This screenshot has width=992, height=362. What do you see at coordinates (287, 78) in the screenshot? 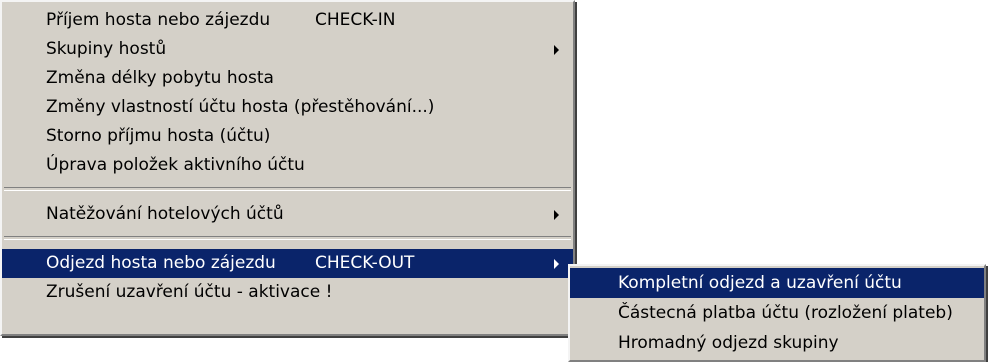
I see `menu-item-change-stay-length: Změna délky pobytu hosta` at bounding box center [287, 78].